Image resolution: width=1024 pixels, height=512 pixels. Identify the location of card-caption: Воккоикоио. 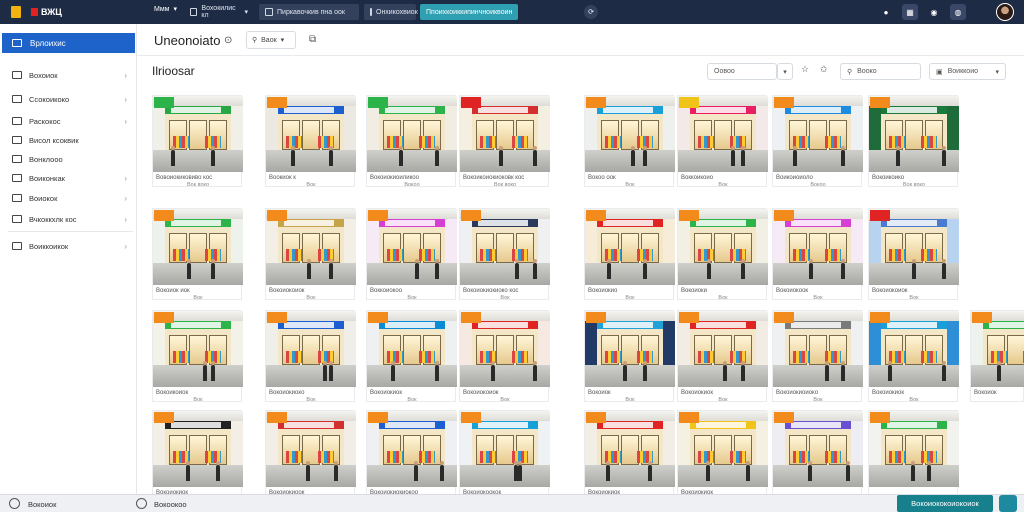
(697, 178).